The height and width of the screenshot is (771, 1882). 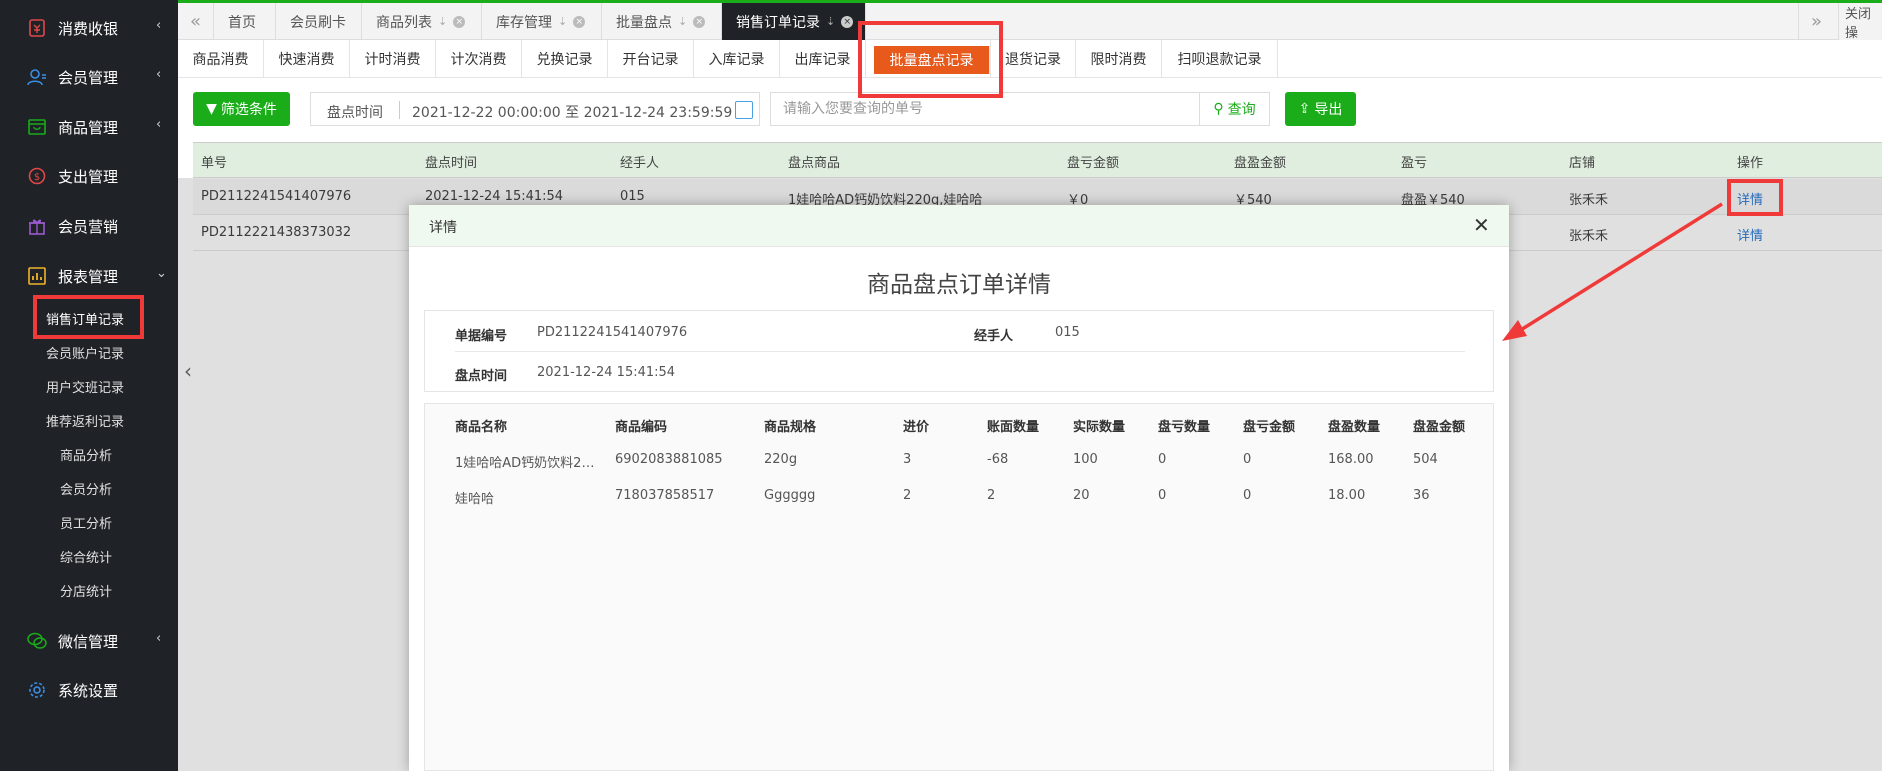 I want to click on subtab-refund-record: 扫呗退款记录, so click(x=1220, y=59).